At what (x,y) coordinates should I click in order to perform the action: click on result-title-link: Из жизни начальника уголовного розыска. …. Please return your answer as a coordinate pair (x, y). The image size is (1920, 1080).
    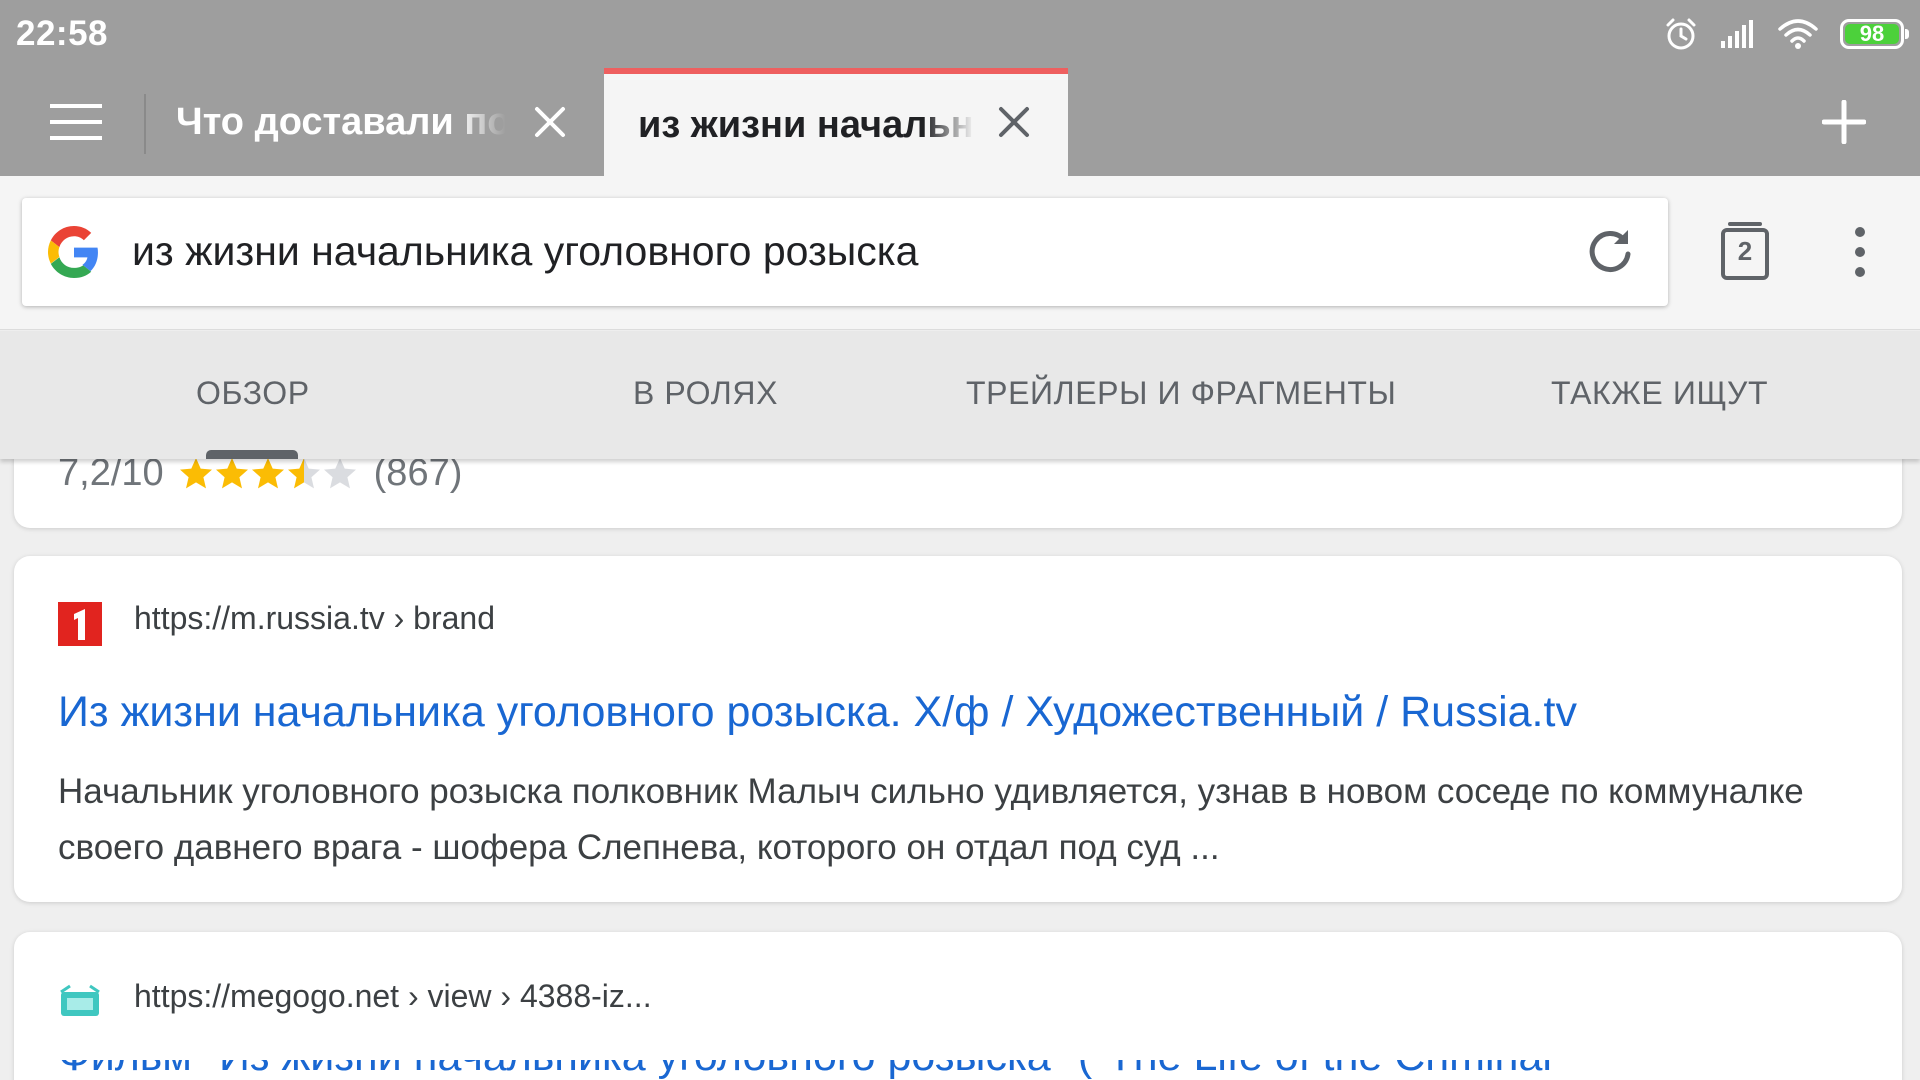
    Looking at the image, I should click on (958, 712).